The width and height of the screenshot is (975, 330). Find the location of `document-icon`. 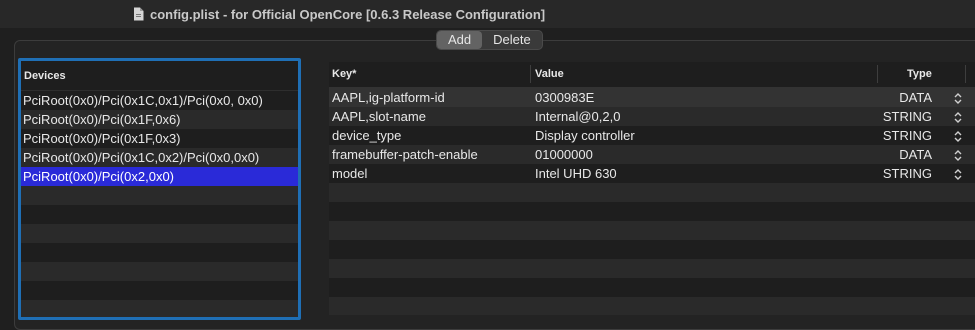

document-icon is located at coordinates (138, 14).